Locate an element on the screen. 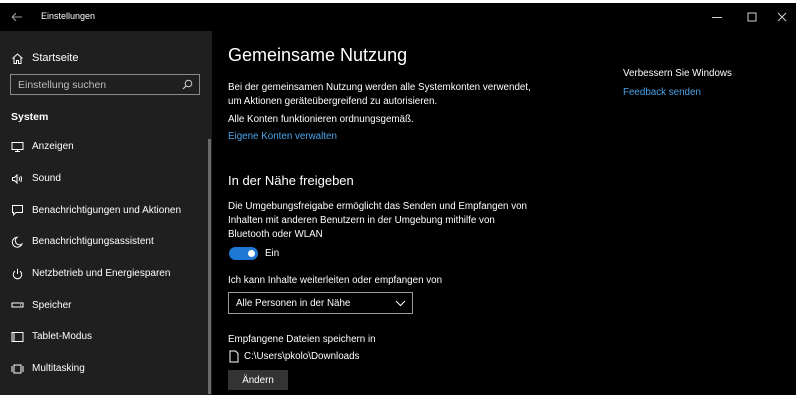 This screenshot has width=800, height=400. tablet-icon is located at coordinates (17, 337).